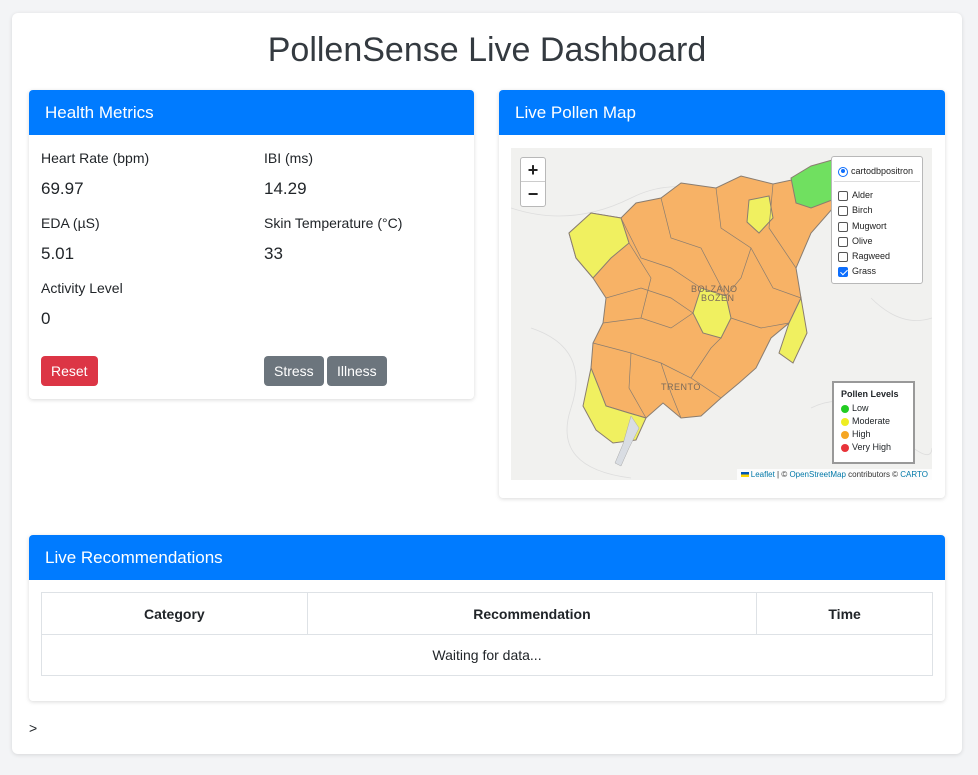  Describe the element at coordinates (860, 408) in the screenshot. I see `legend-label: Low` at that location.